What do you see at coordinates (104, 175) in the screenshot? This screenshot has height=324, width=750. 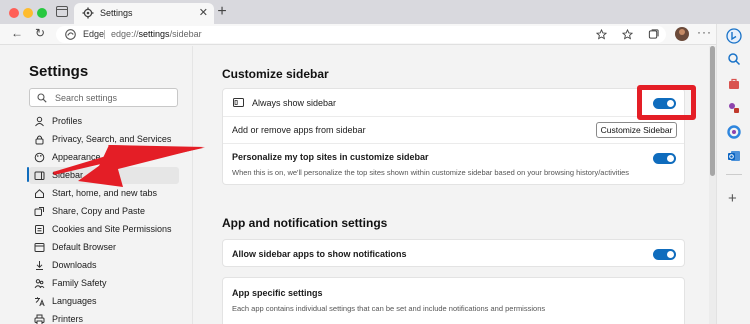 I see `sidebar-item-sidebar: Sidebar` at bounding box center [104, 175].